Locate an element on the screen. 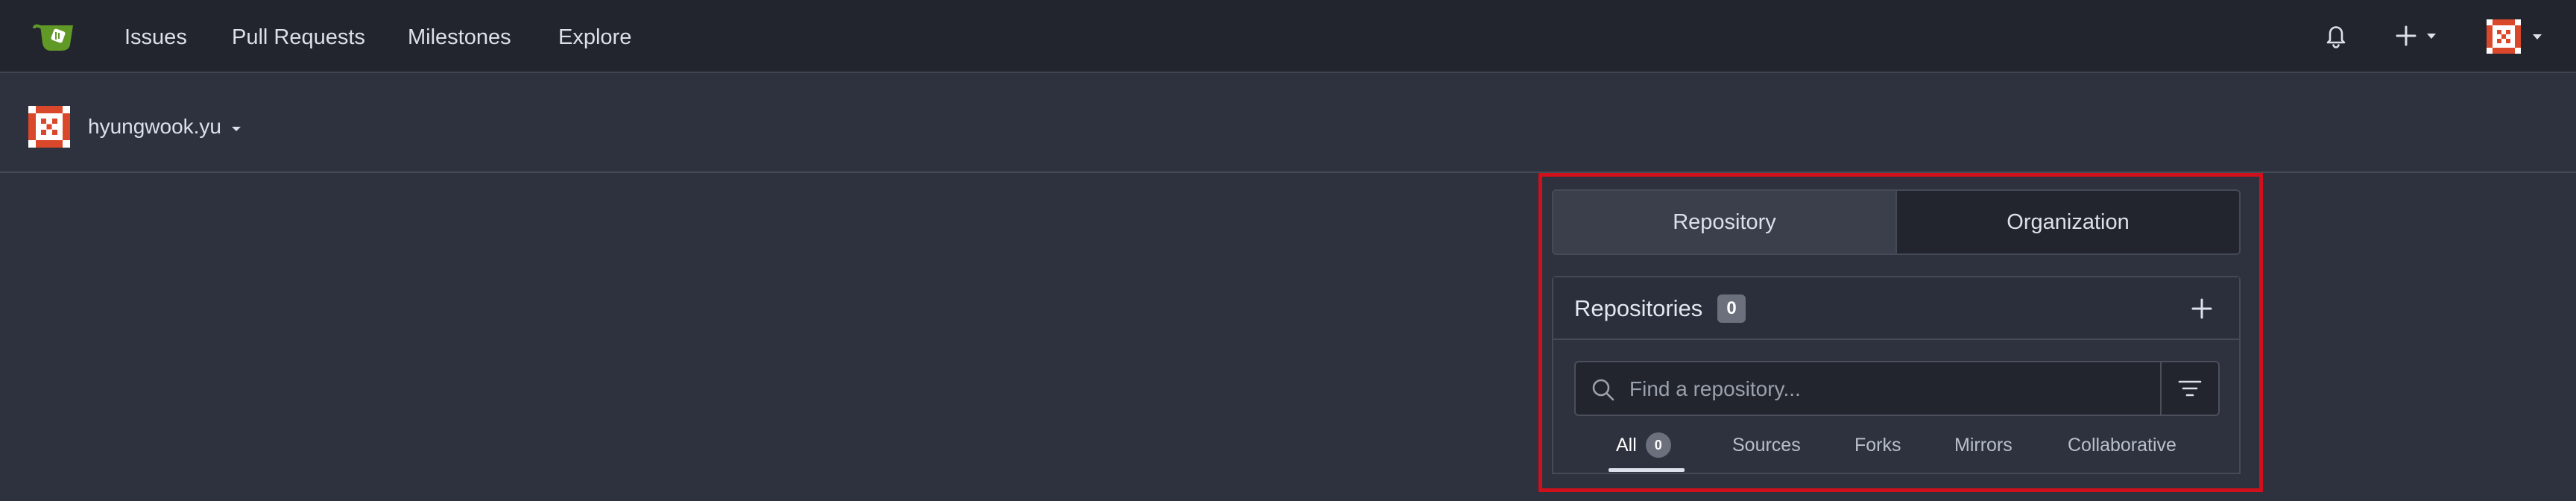  repository-filter-button is located at coordinates (2189, 388).